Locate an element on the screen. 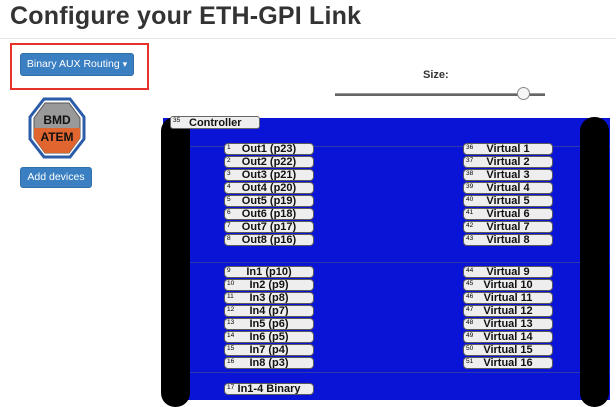 The image size is (616, 407). pin-label: Virtual 11 is located at coordinates (508, 298).